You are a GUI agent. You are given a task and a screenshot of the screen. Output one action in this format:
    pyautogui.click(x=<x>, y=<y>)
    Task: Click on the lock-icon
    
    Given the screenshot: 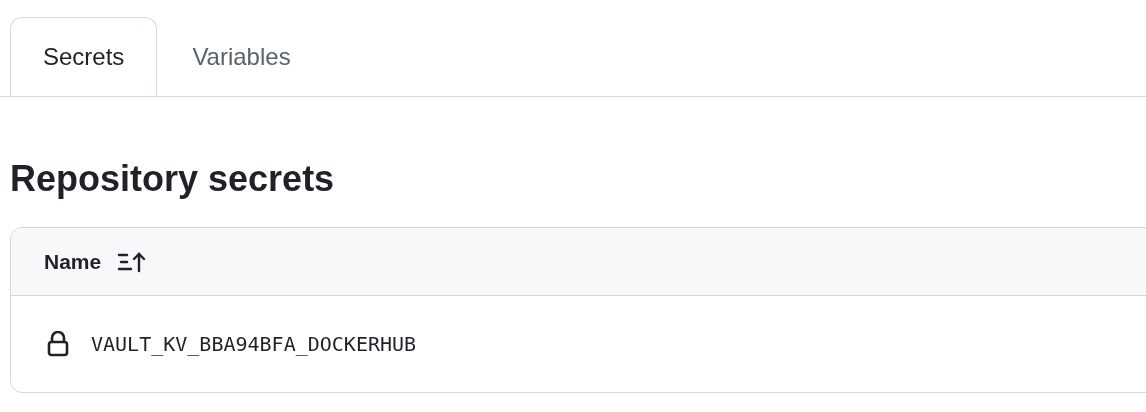 What is the action you would take?
    pyautogui.click(x=58, y=344)
    